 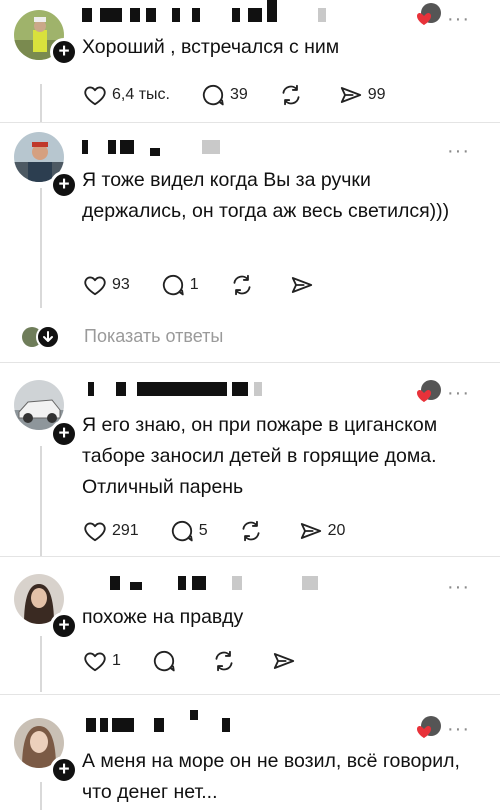 I want to click on comment-actions: 93 1, so click(x=215, y=285).